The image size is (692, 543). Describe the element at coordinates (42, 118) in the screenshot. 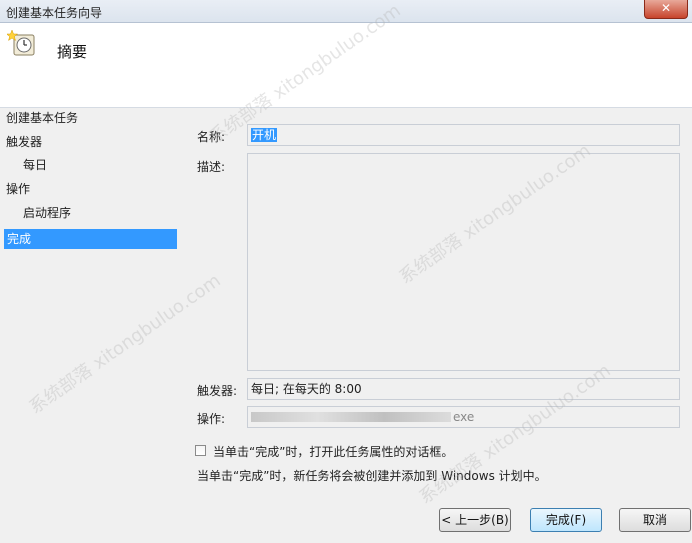

I see `sidebar-item-create-basic-task: 创建基本任务` at that location.